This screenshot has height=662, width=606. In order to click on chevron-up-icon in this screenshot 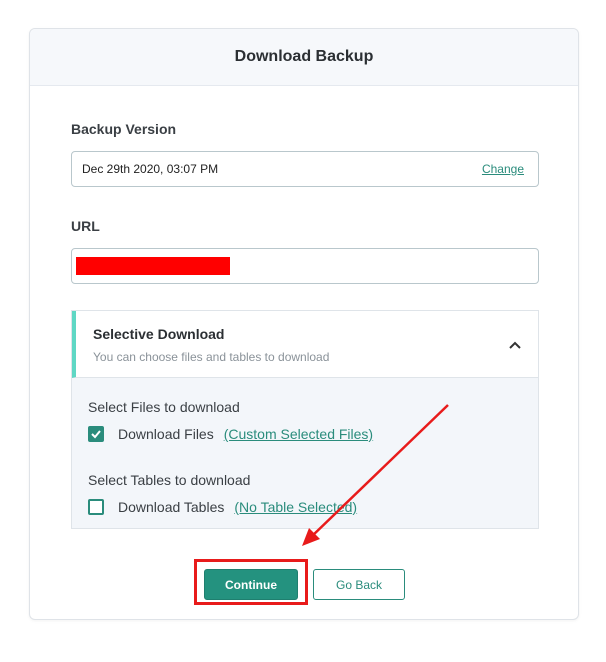, I will do `click(515, 345)`.